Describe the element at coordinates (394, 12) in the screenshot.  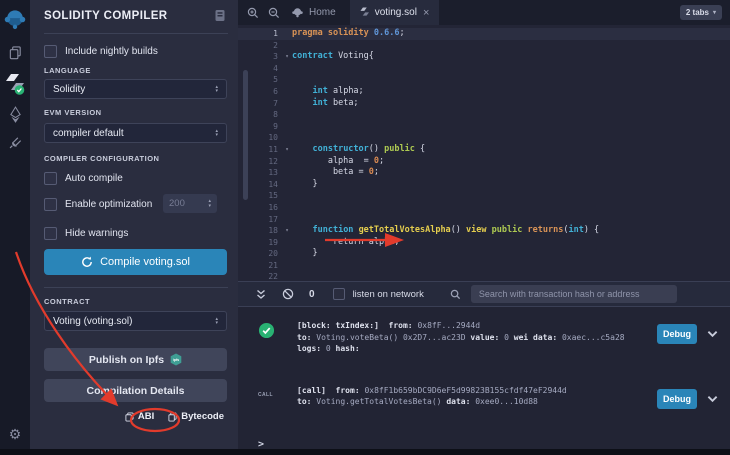
I see `tab-voting-sol: voting.sol ×` at that location.